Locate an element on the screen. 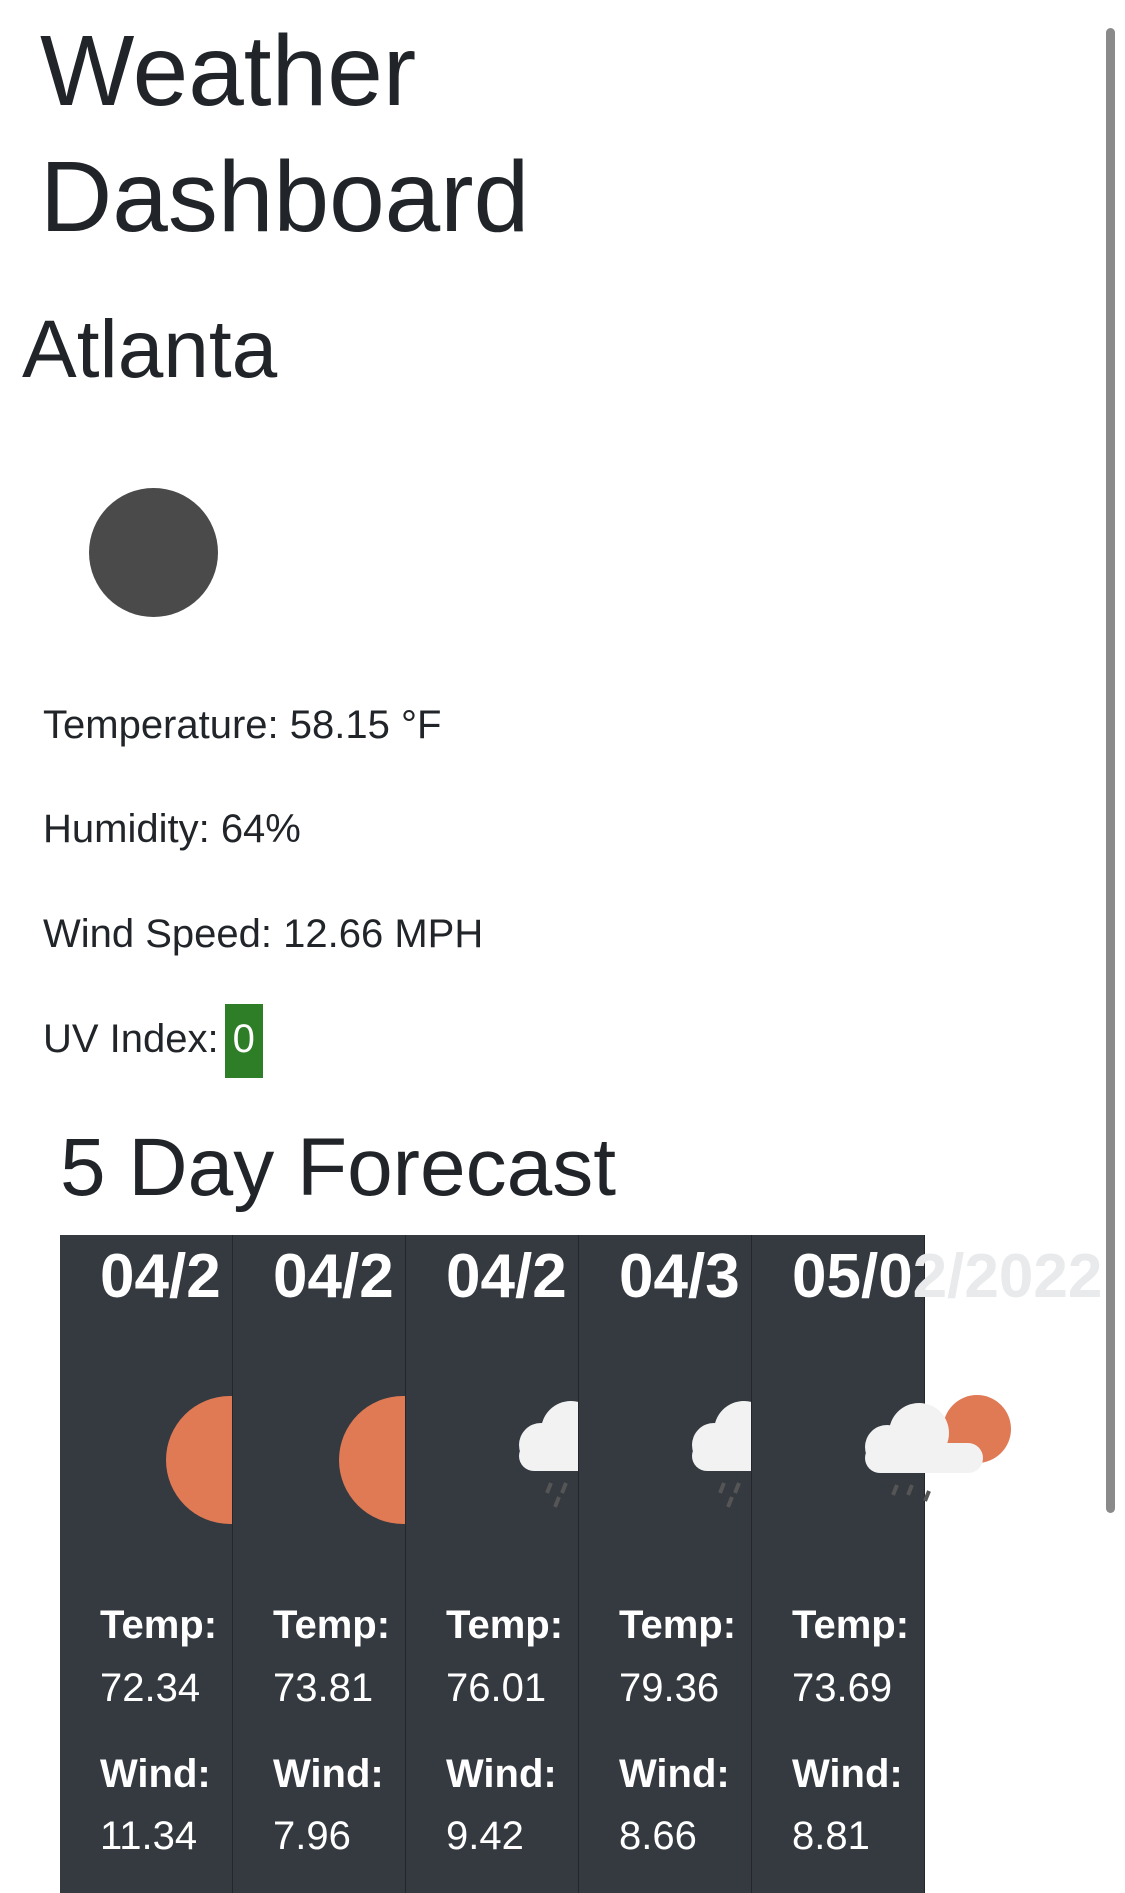 This screenshot has height=1893, width=1125. uv-index-text: UV Index: 0 is located at coordinates (153, 1041).